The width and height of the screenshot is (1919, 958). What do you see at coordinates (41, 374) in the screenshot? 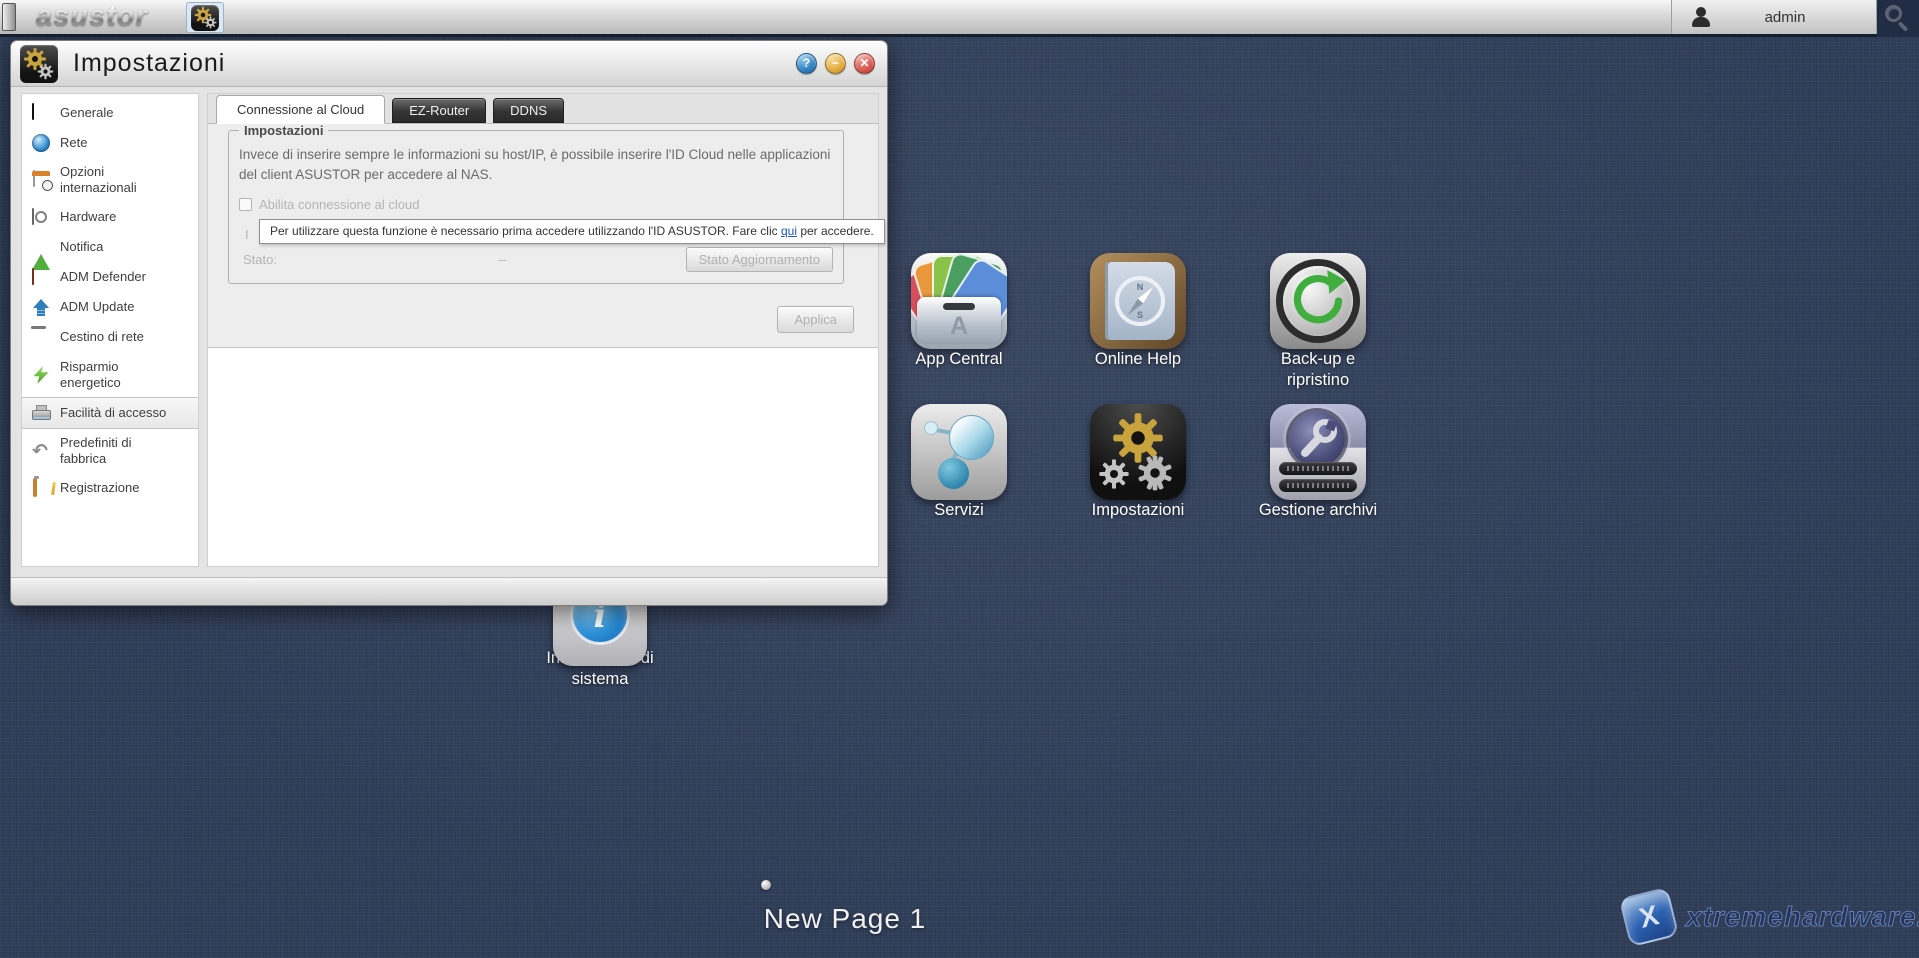
I see `energy-bolt-icon` at bounding box center [41, 374].